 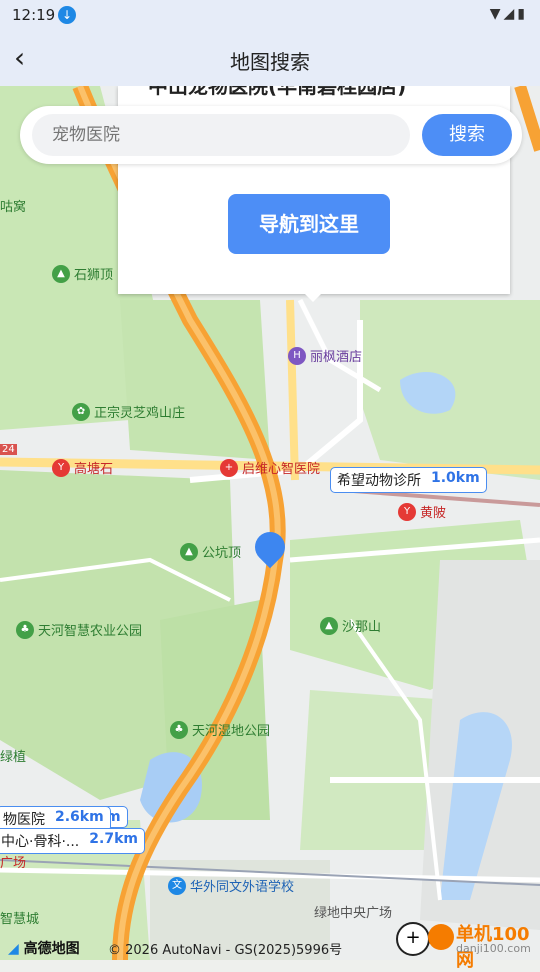 What do you see at coordinates (13, 757) in the screenshot?
I see `poi-lvzhi: 绿植` at bounding box center [13, 757].